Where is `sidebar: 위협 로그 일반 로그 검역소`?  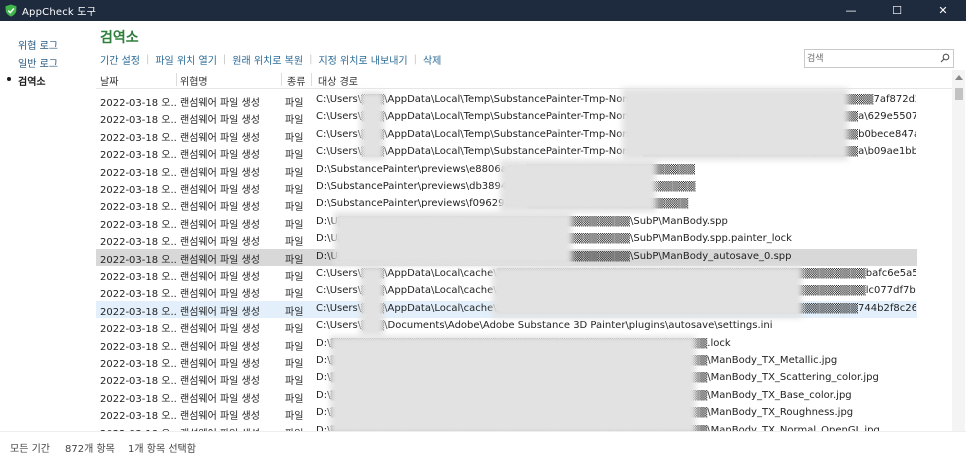 sidebar: 위협 로그 일반 로그 검역소 is located at coordinates (45, 226).